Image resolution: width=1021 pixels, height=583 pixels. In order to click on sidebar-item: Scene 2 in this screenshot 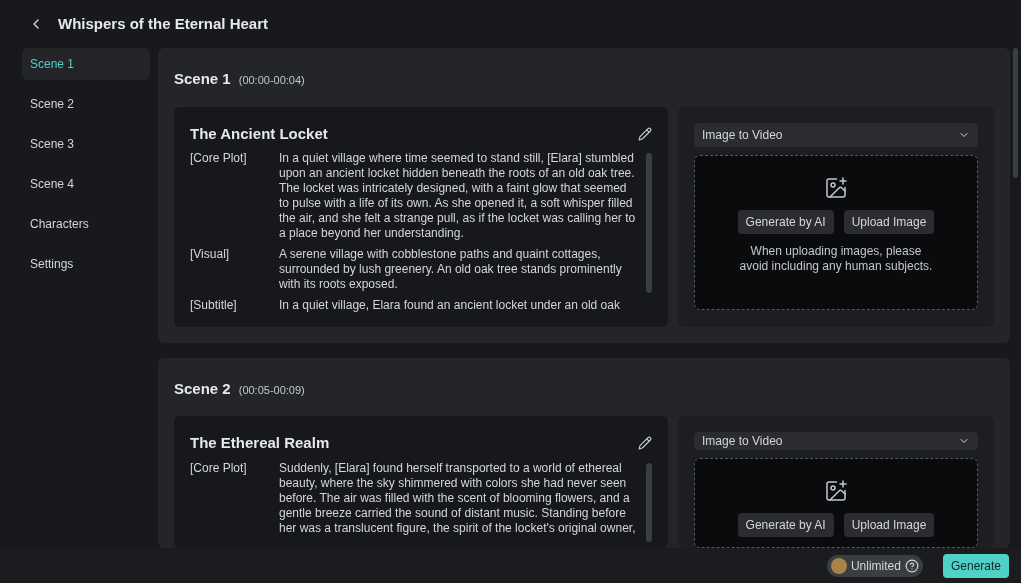, I will do `click(86, 104)`.